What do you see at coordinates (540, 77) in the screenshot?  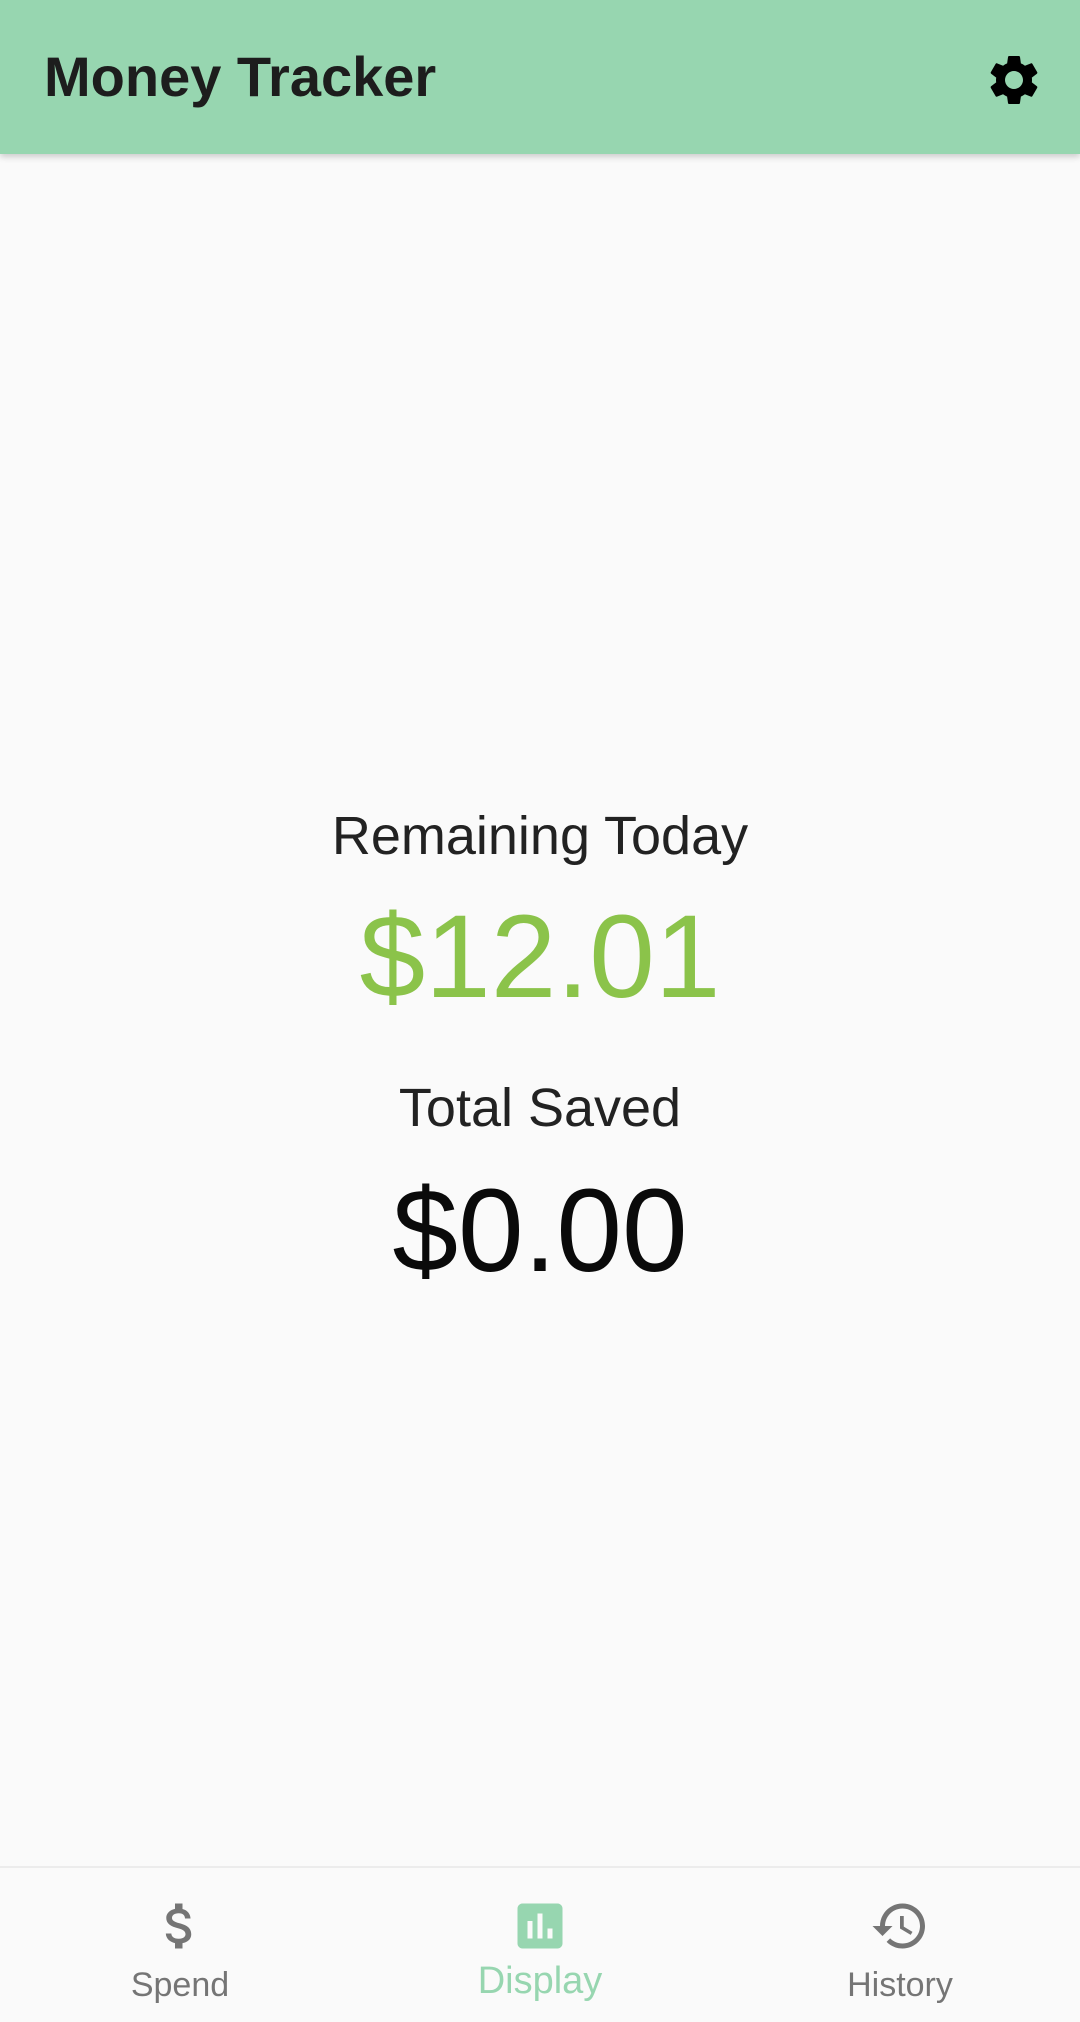 I see `app-bar: Money Tracker` at bounding box center [540, 77].